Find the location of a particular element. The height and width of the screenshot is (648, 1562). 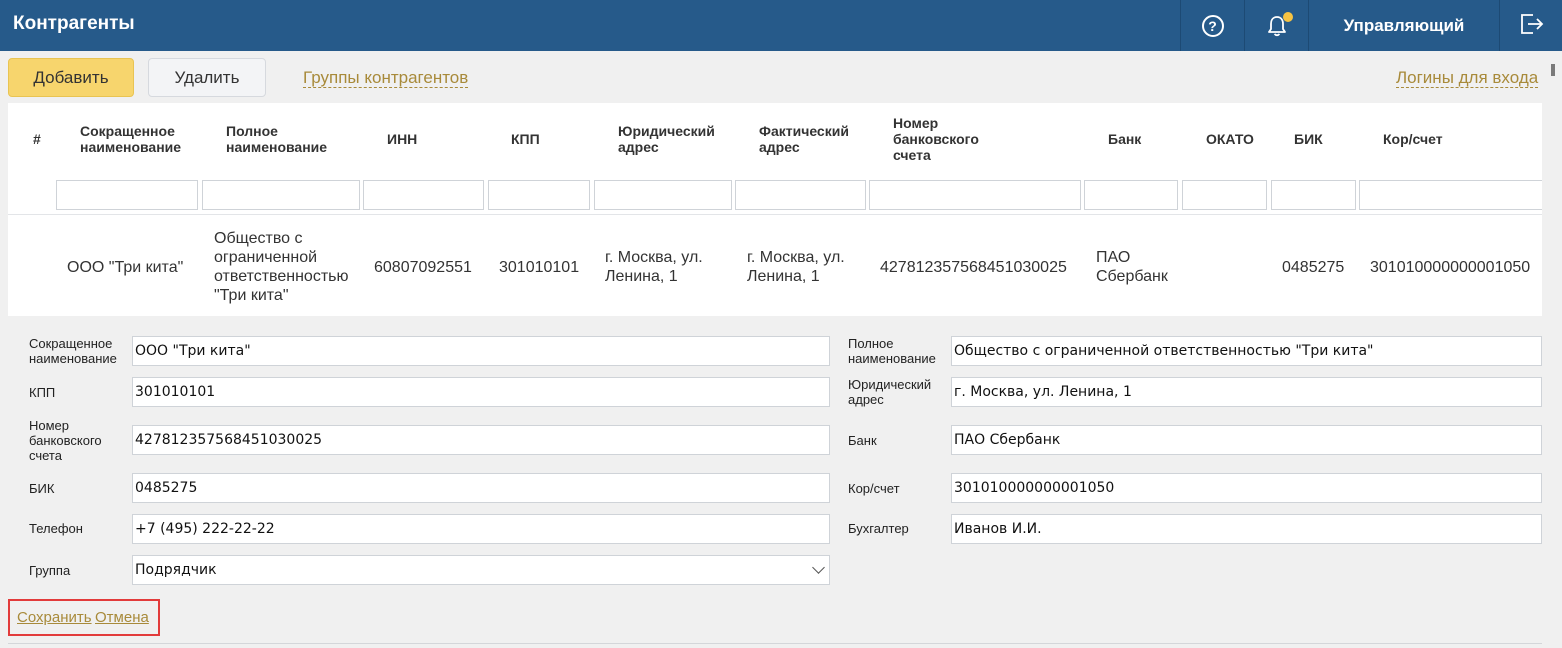

delete-button: Удалить is located at coordinates (207, 77).